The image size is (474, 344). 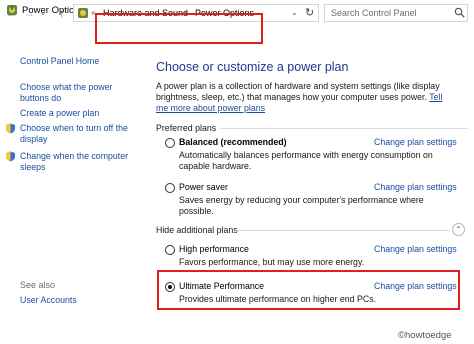 I want to click on page-title: Choose or customize a power plan, so click(x=252, y=67).